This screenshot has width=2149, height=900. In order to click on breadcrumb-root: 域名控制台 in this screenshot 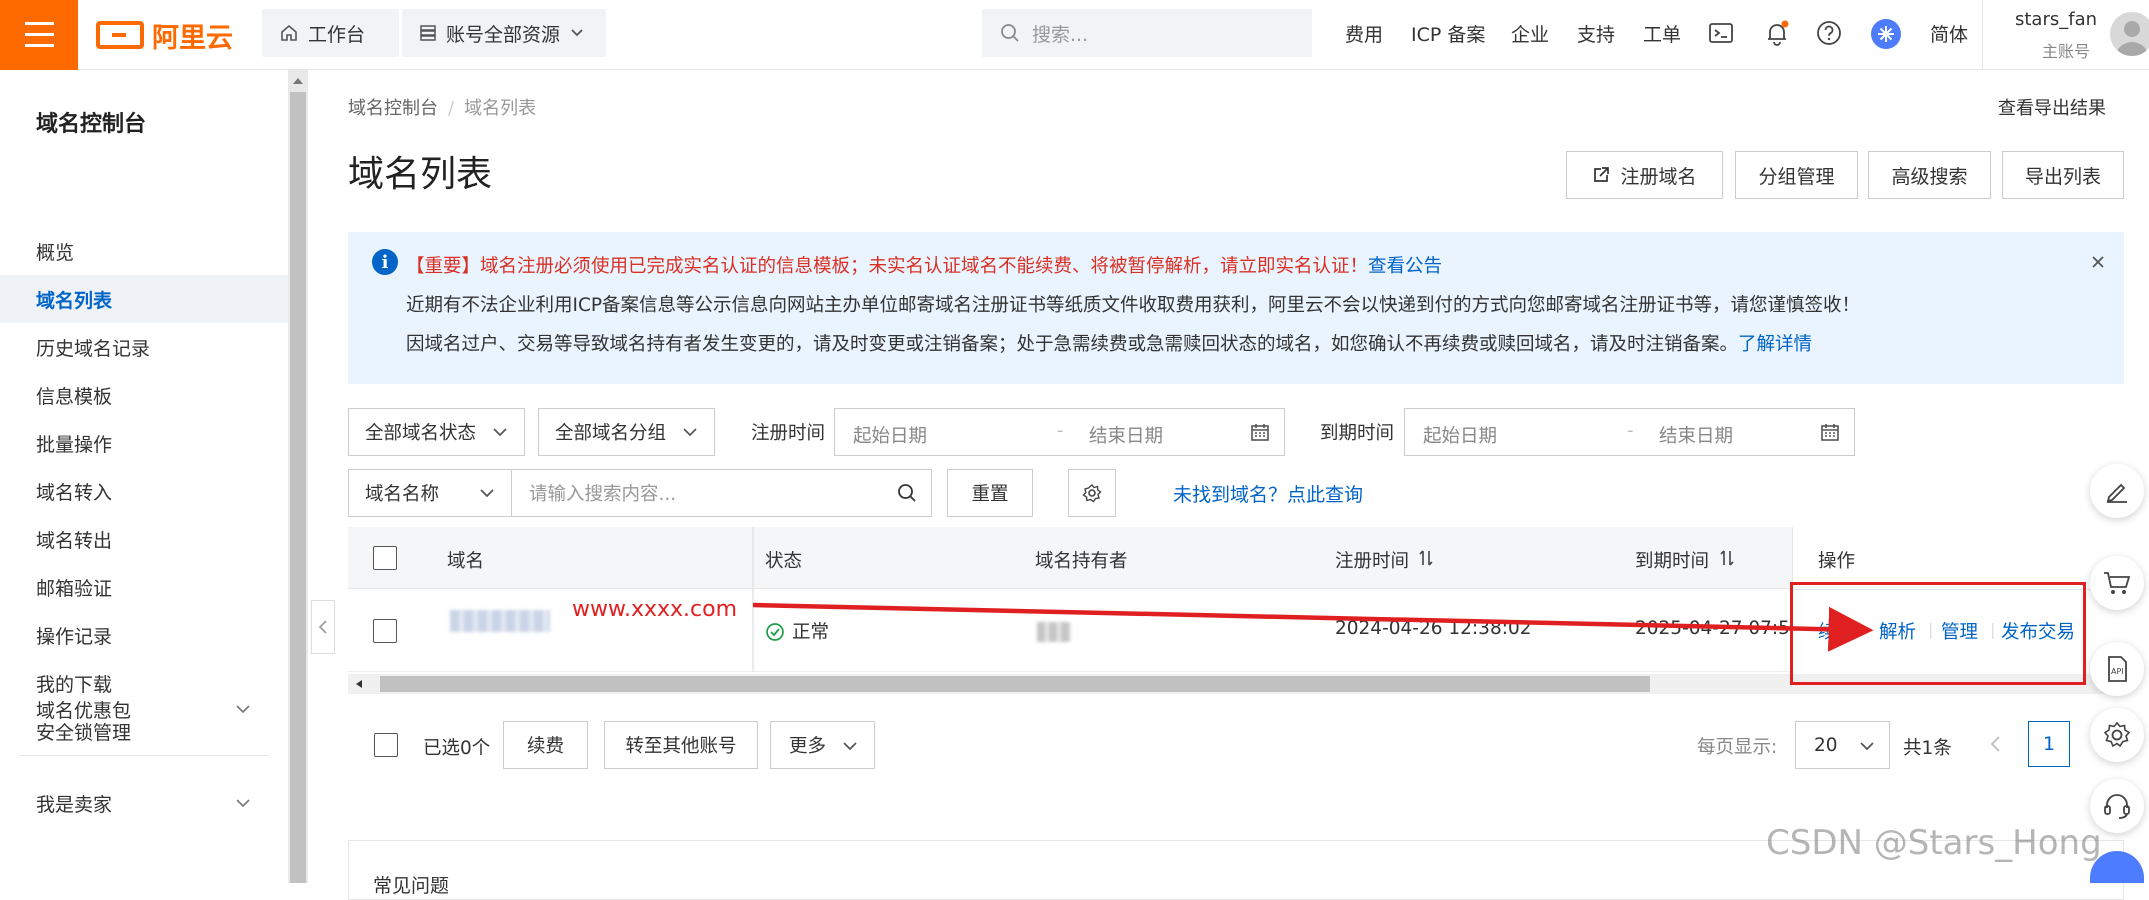, I will do `click(393, 108)`.